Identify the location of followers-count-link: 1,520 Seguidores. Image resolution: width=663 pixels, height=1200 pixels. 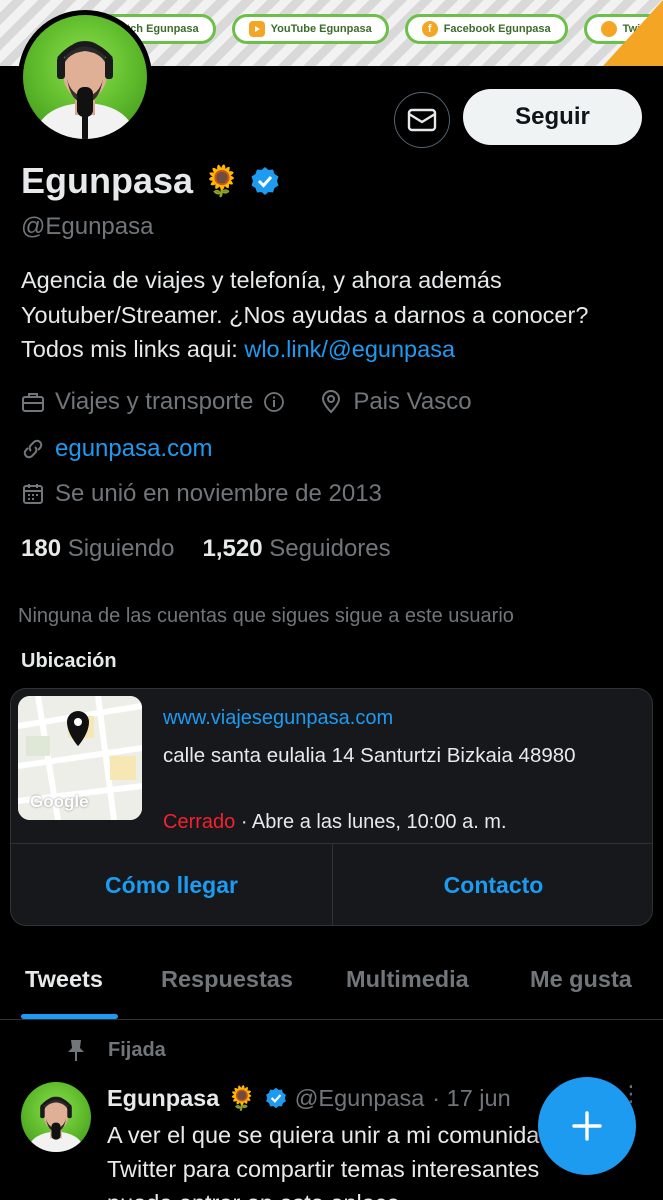
(296, 549).